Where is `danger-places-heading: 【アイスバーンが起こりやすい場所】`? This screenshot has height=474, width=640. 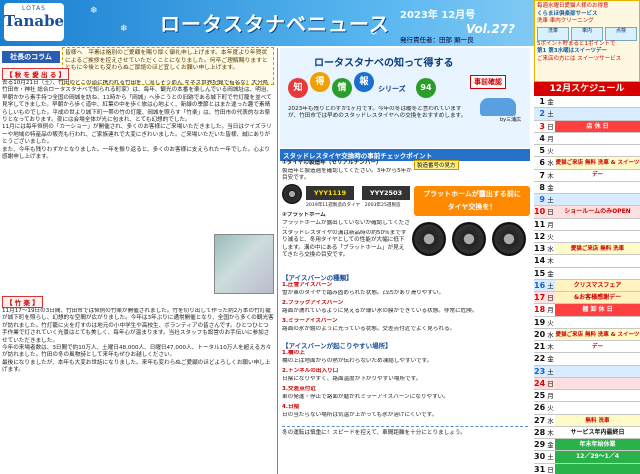 danger-places-heading: 【アイスバーンが起こりやすい場所】 is located at coordinates (337, 346).